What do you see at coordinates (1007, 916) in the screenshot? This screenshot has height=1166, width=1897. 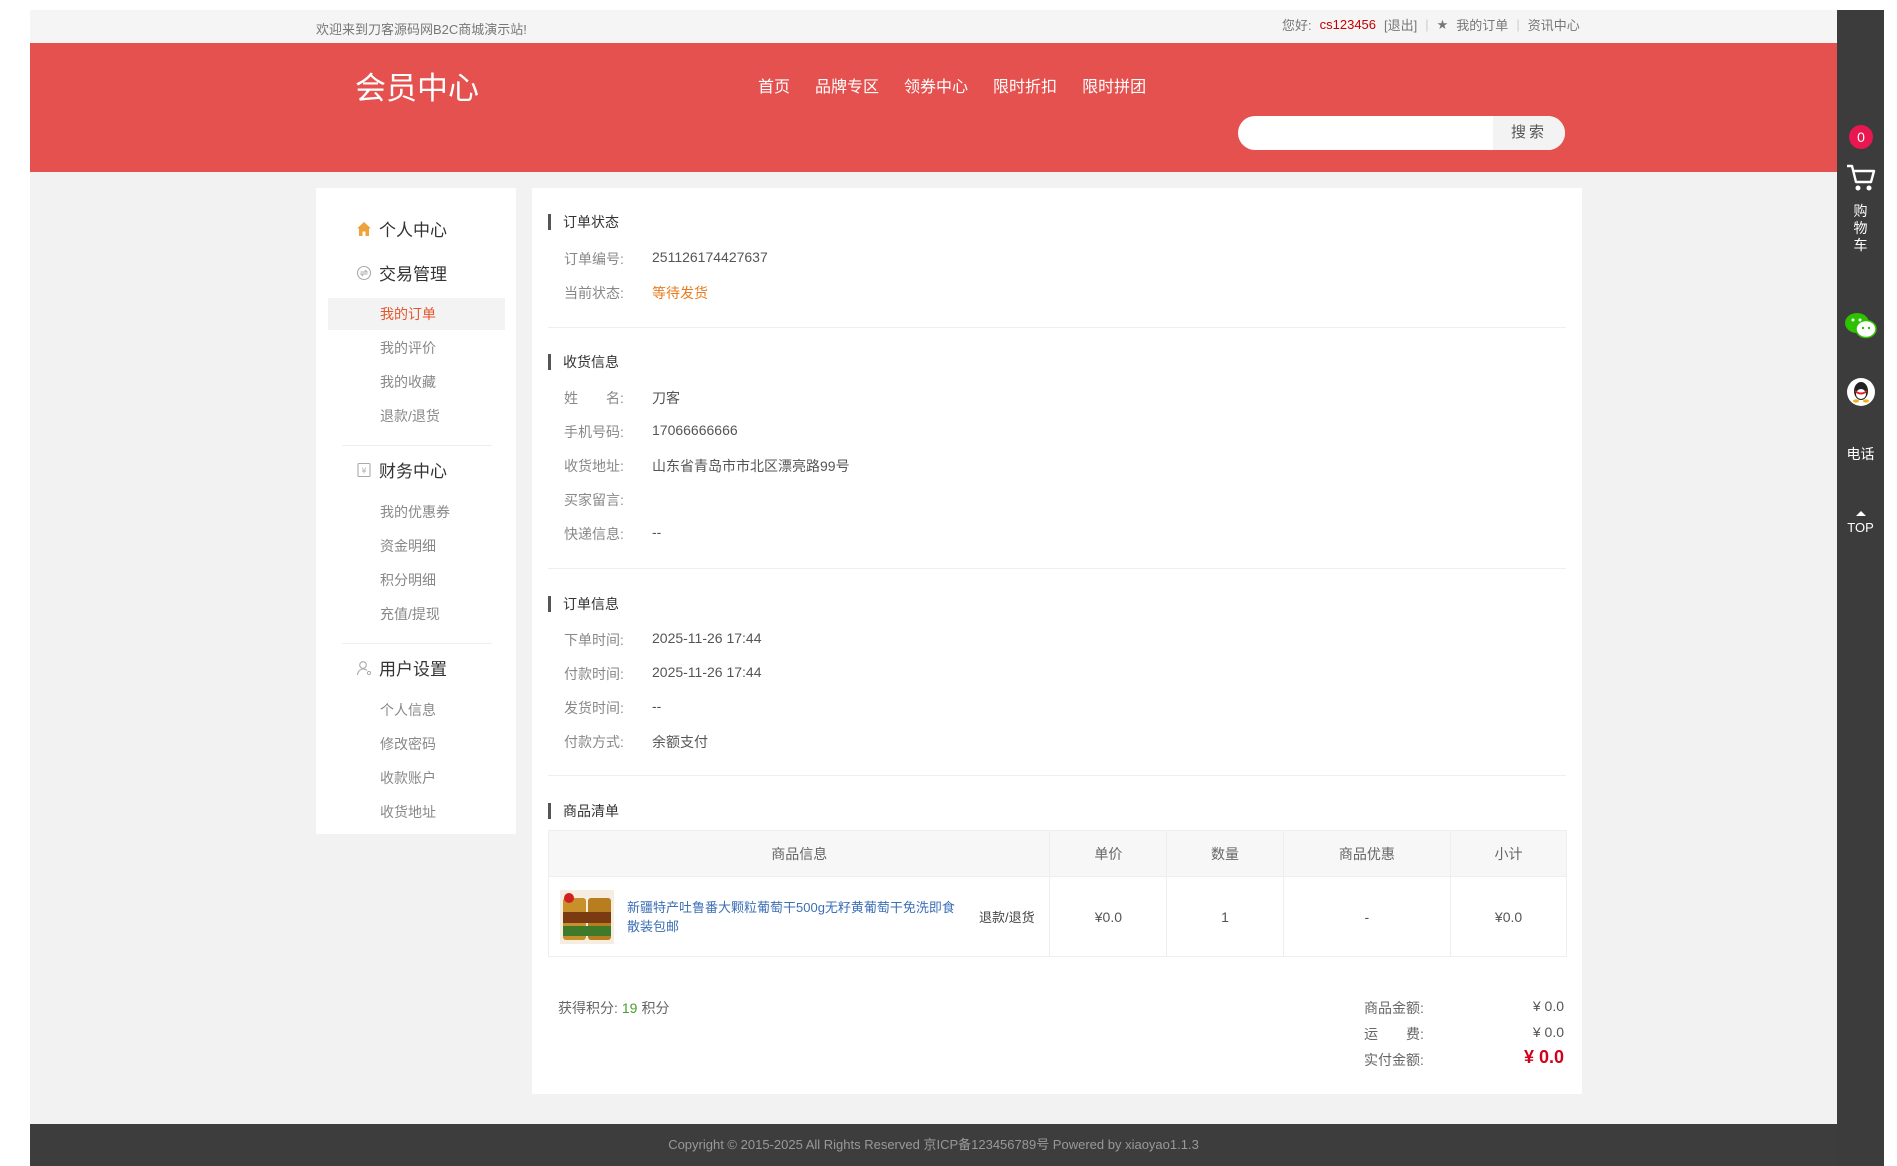 I see `refund-link: 退款/退货` at bounding box center [1007, 916].